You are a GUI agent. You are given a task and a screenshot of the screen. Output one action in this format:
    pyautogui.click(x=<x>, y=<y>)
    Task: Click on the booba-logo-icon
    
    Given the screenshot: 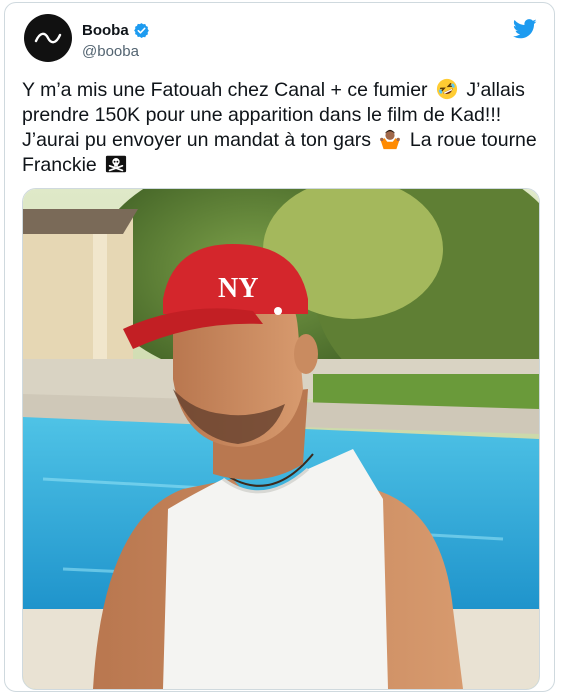 What is the action you would take?
    pyautogui.click(x=48, y=38)
    